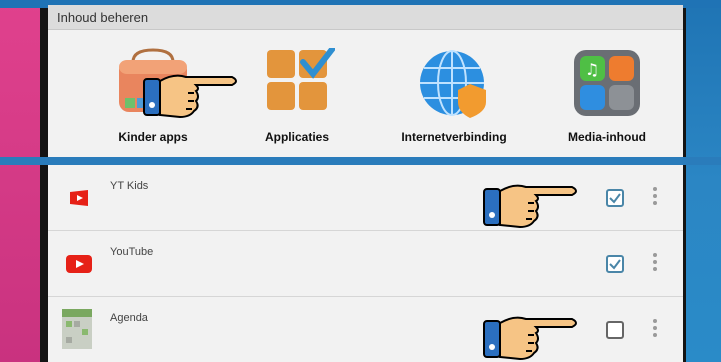 This screenshot has width=721, height=362. What do you see at coordinates (607, 83) in the screenshot?
I see `media-folder-icon: ♫` at bounding box center [607, 83].